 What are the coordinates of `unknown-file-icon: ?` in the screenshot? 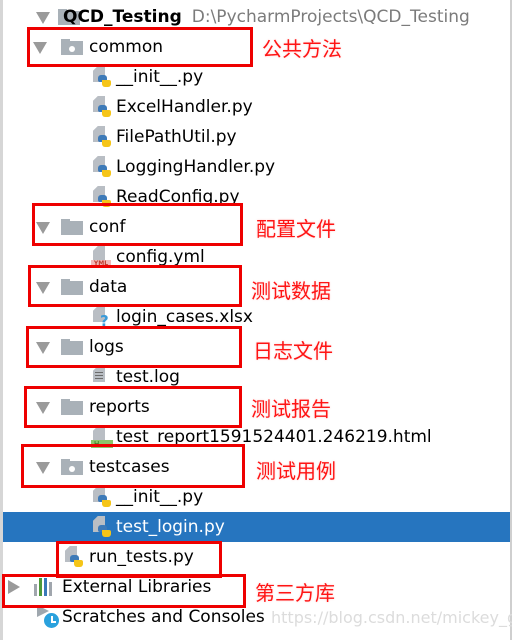 It's located at (101, 317).